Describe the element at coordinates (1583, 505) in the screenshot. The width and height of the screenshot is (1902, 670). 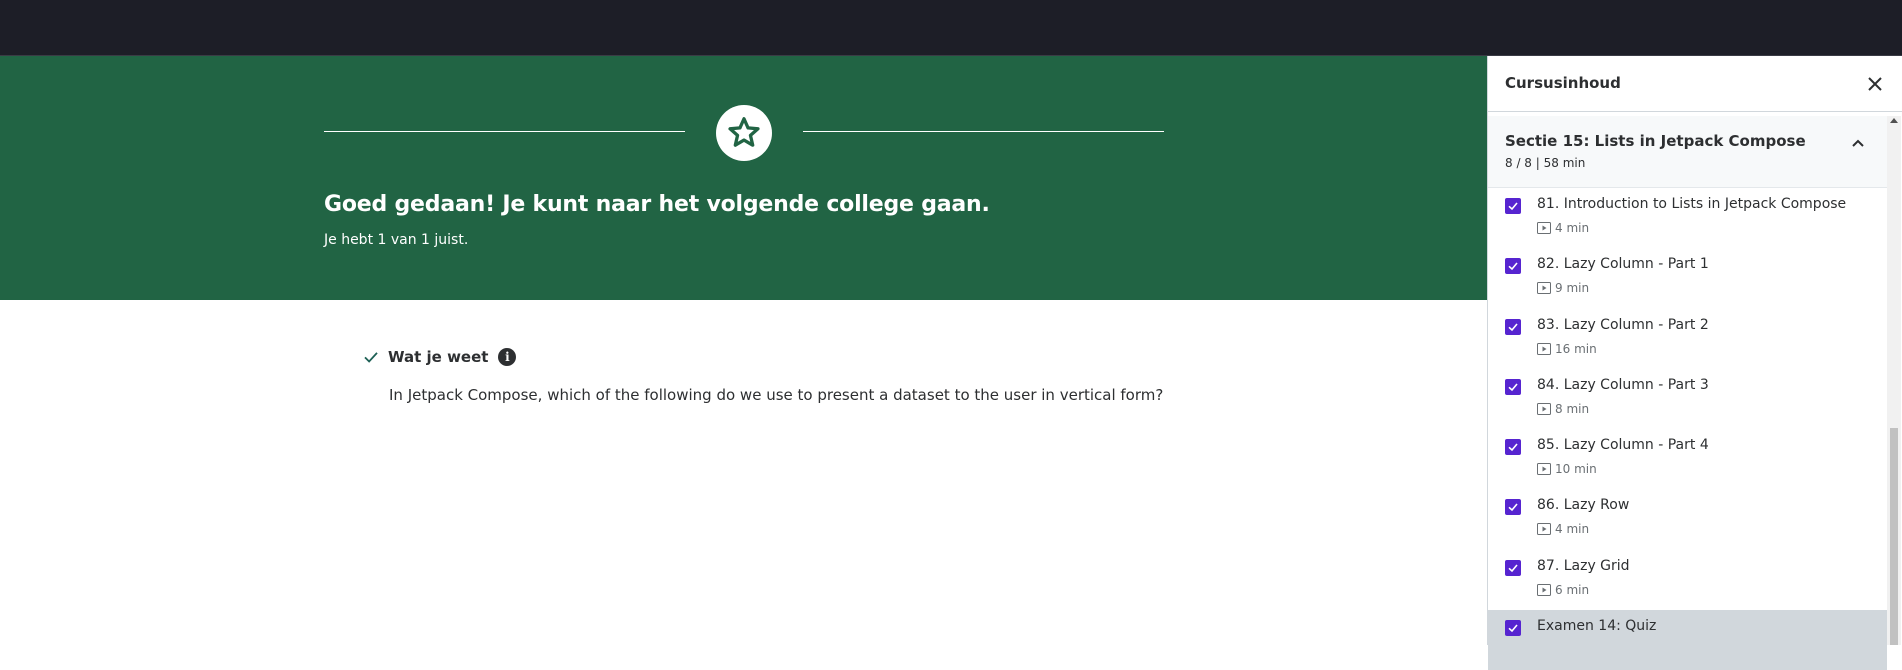
I see `lecture-title: 86. Lazy Row` at that location.